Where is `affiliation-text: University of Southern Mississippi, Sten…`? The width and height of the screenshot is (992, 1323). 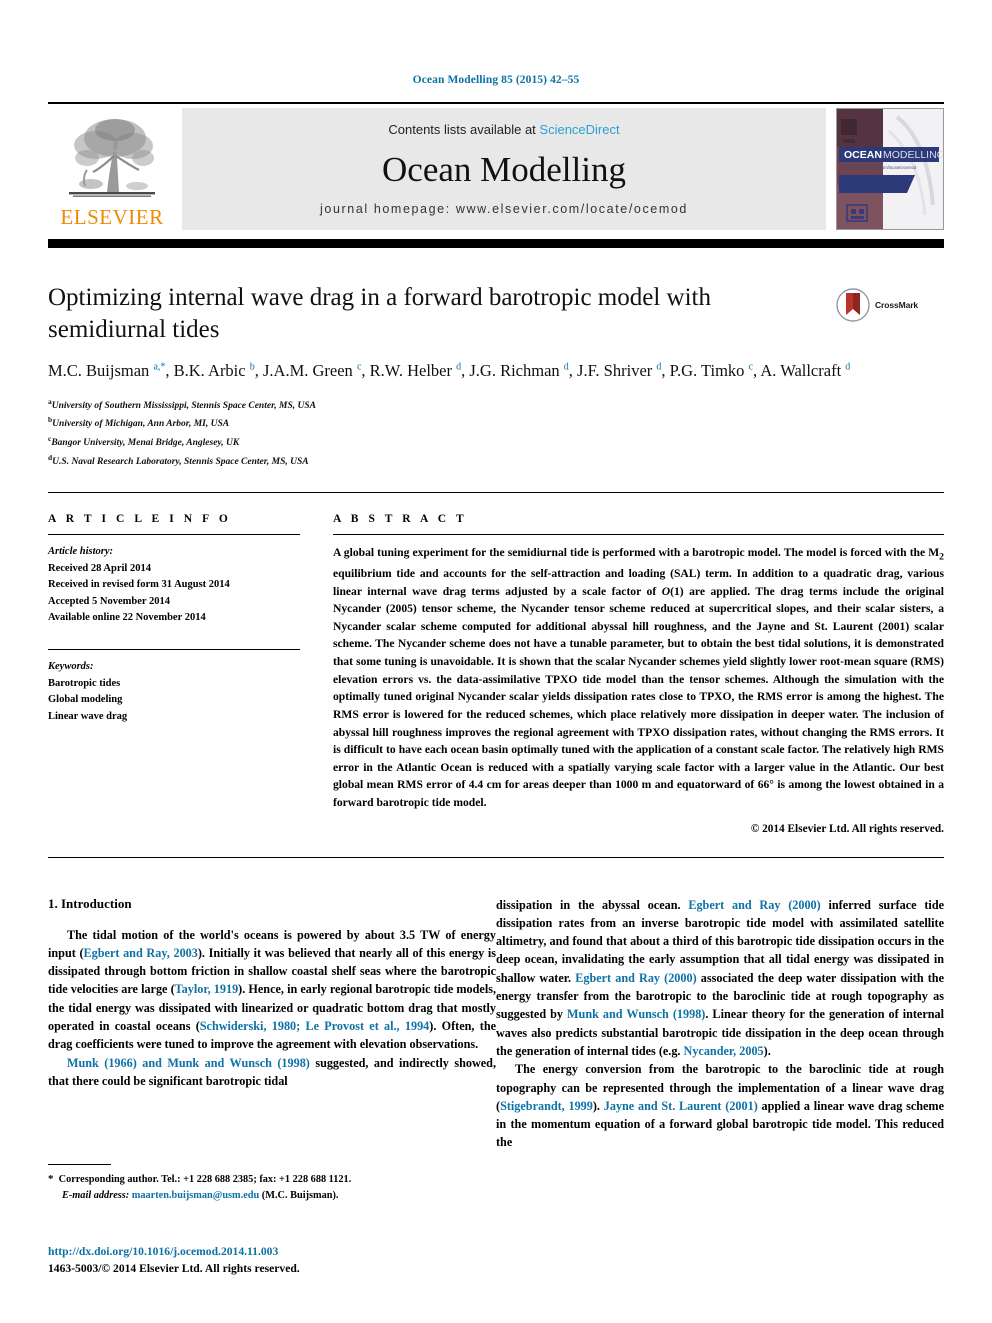 affiliation-text: University of Southern Mississippi, Sten… is located at coordinates (183, 406).